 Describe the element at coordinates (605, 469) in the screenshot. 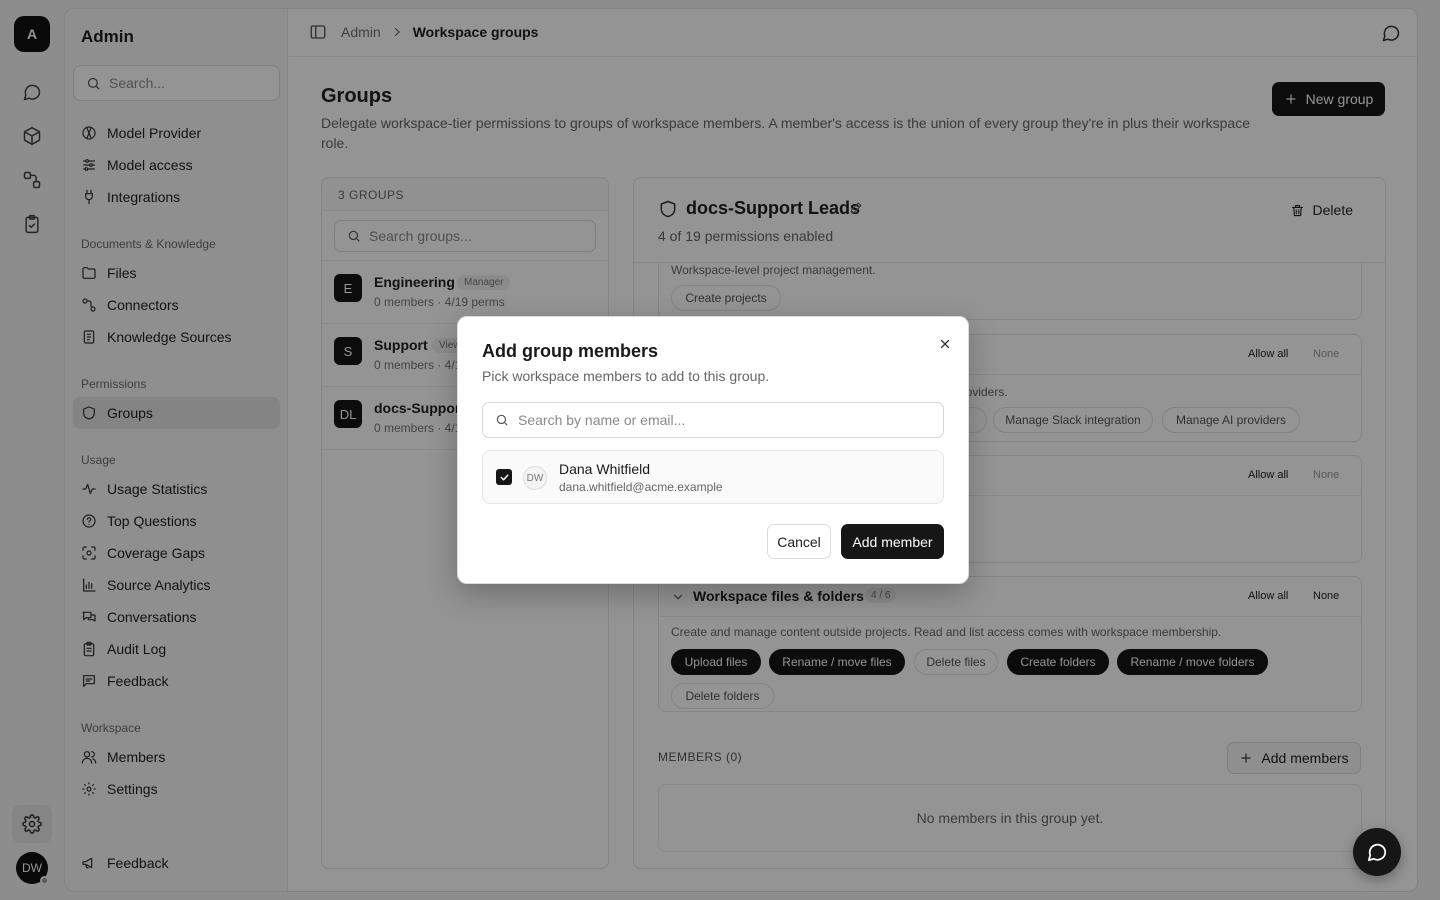

I see `member-name: Dana Whitfield` at that location.